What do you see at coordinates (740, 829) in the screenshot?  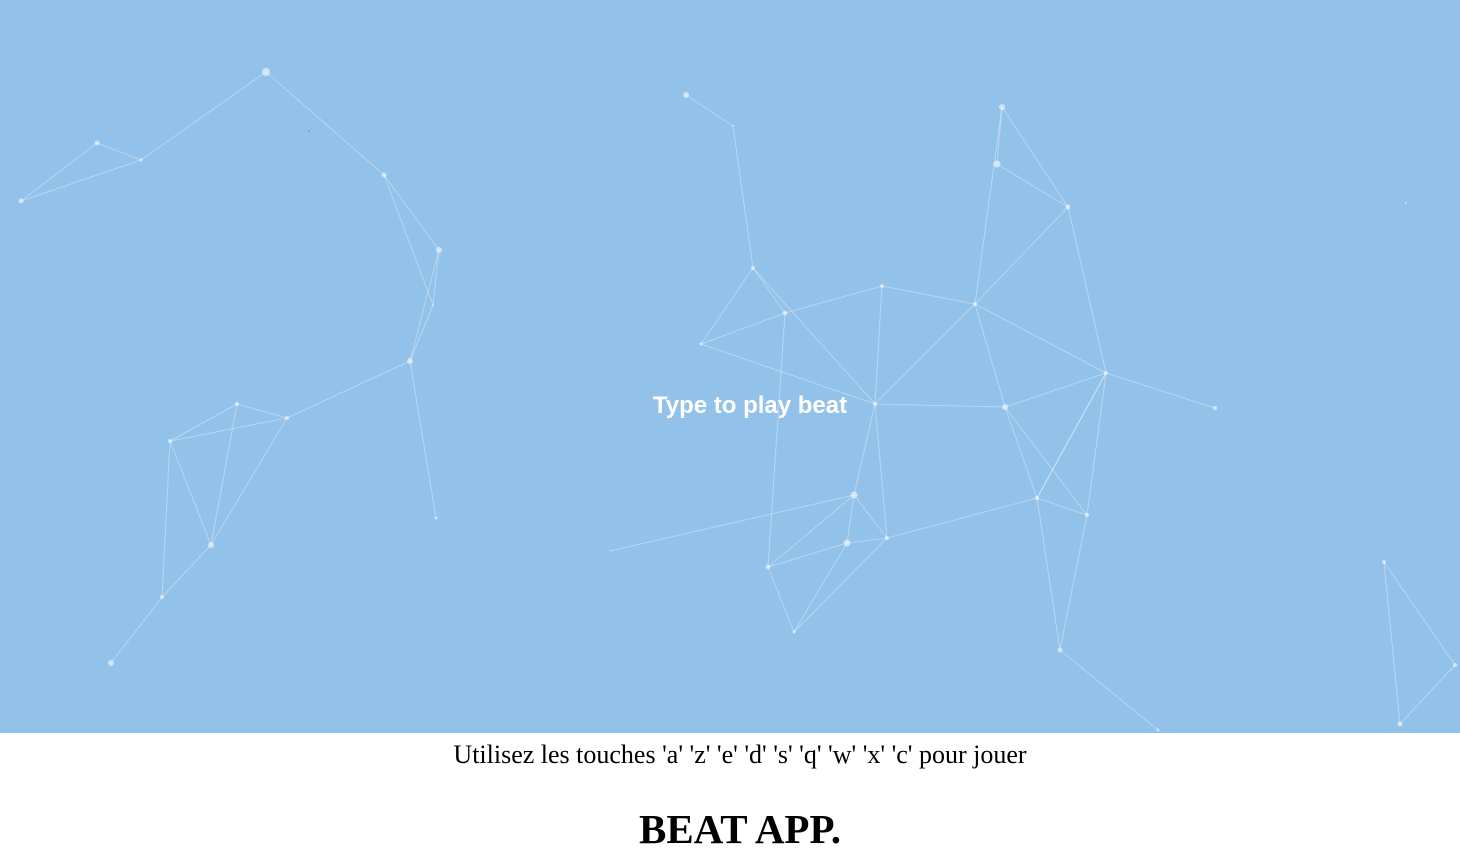 I see `app-title: BEAT APP.` at bounding box center [740, 829].